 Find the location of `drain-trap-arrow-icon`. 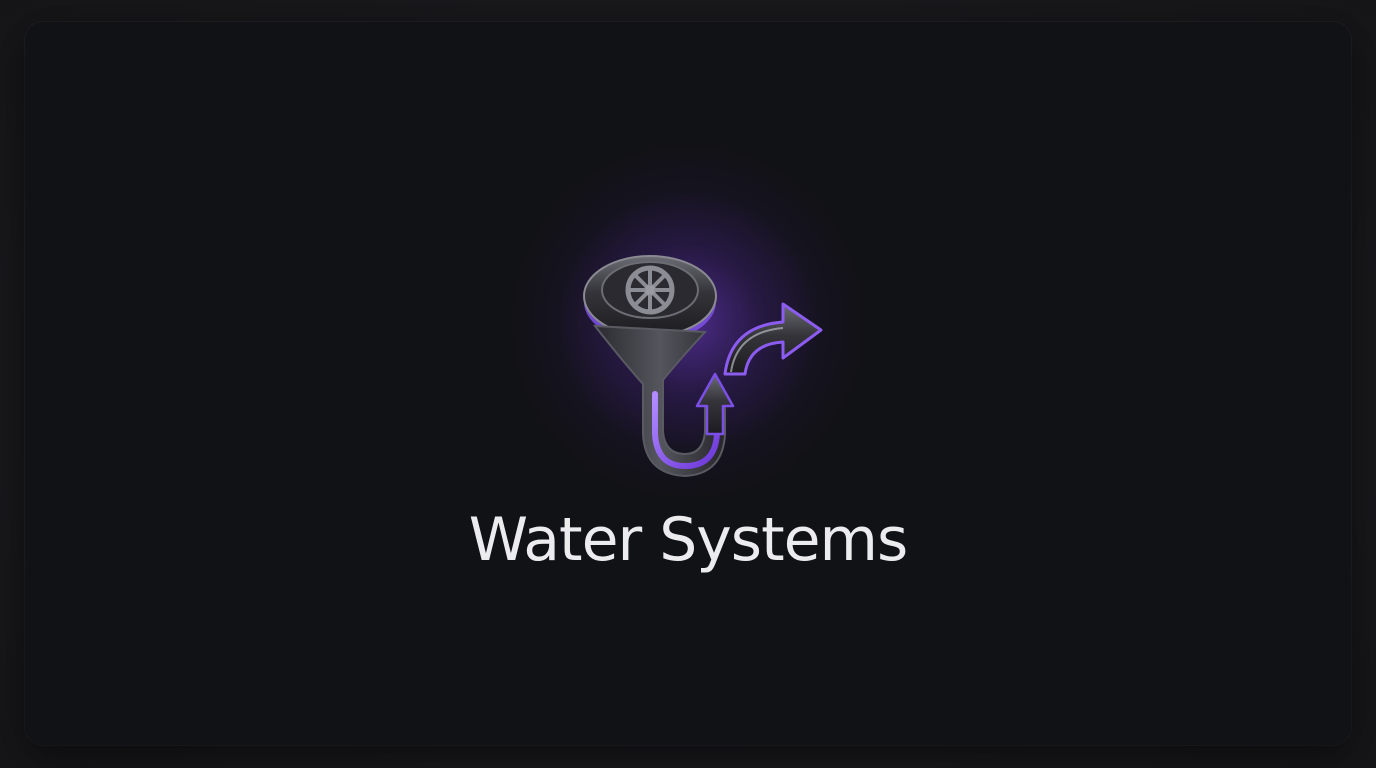

drain-trap-arrow-icon is located at coordinates (703, 366).